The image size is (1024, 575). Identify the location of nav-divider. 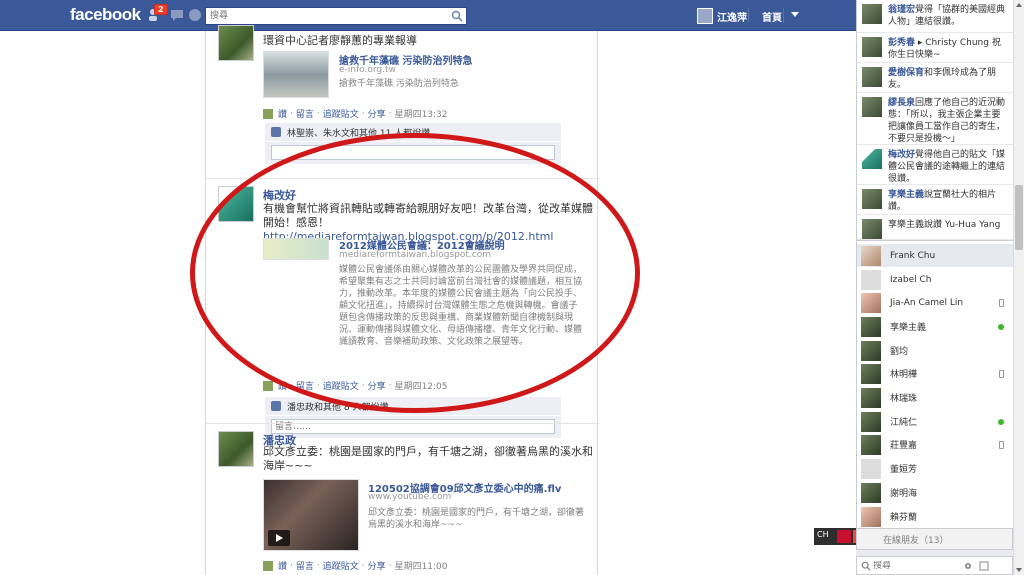
(748, 15).